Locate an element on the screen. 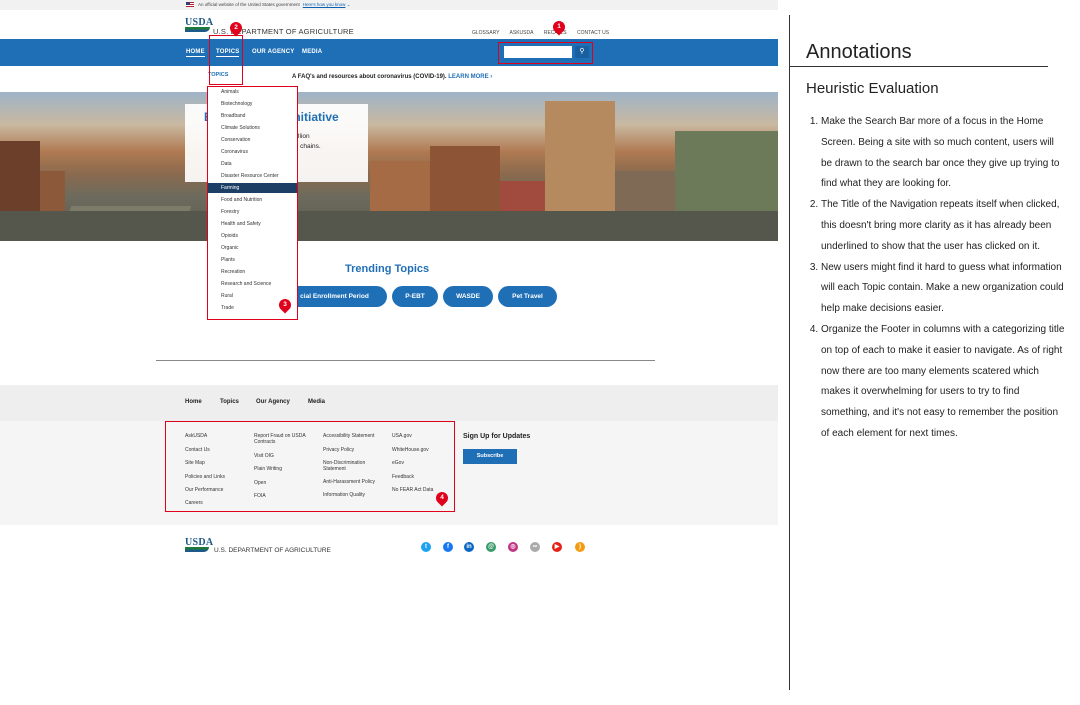 This screenshot has width=1080, height=705. annotation-marker-1: 1 is located at coordinates (559, 26).